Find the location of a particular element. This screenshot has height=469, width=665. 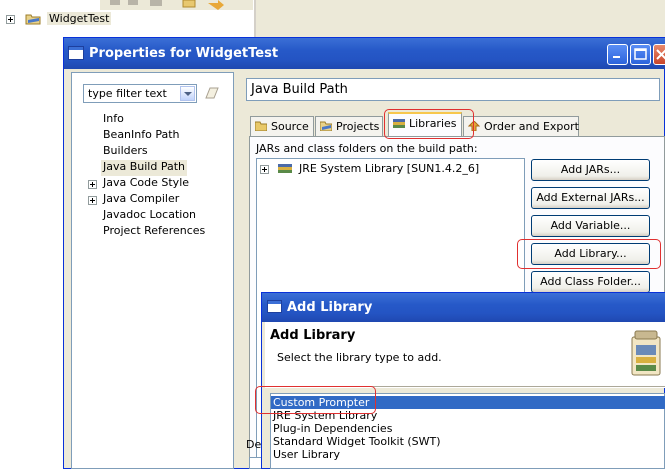

library-label: JRE System Library [SUN1.4.2_6] is located at coordinates (389, 168).